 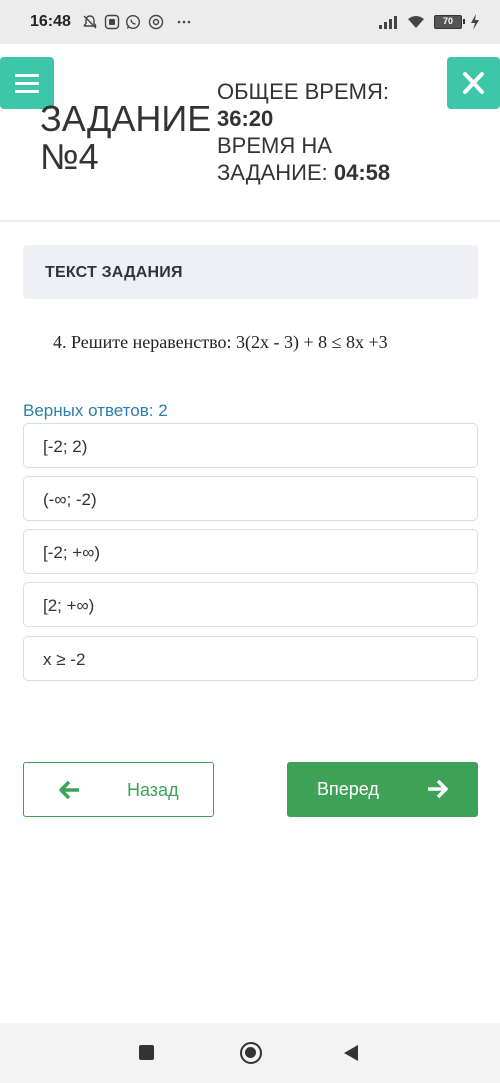 What do you see at coordinates (90, 22) in the screenshot?
I see `mute-bell-icon` at bounding box center [90, 22].